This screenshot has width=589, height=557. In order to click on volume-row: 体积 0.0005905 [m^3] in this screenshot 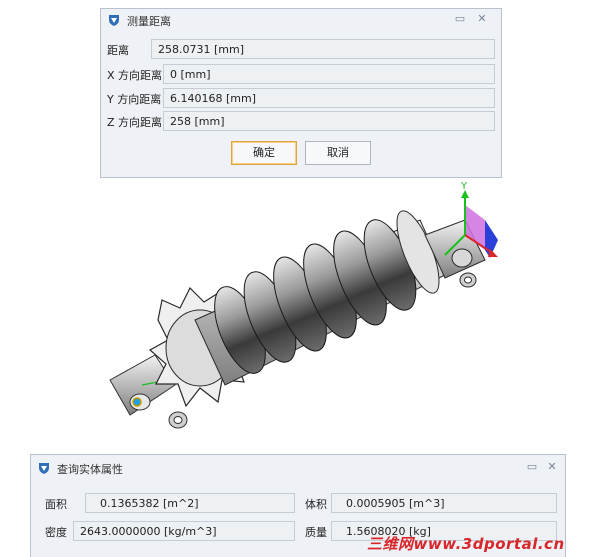, I will do `click(431, 503)`.